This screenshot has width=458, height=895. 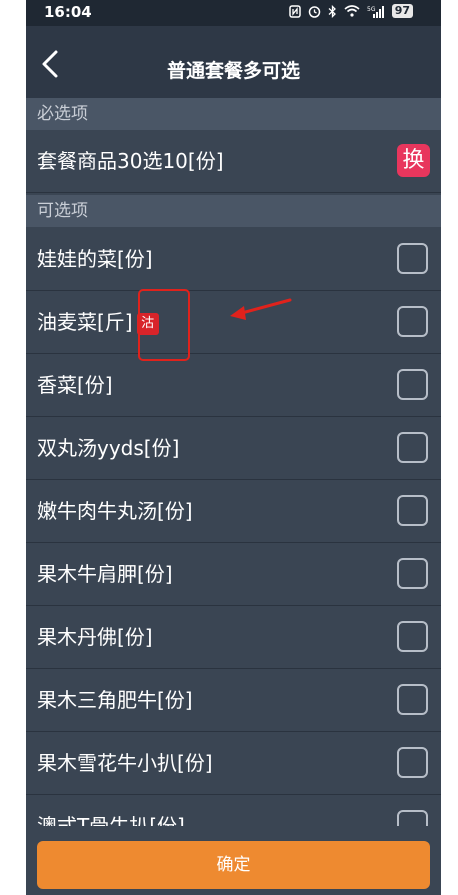 I want to click on nfc-icon, so click(x=294, y=11).